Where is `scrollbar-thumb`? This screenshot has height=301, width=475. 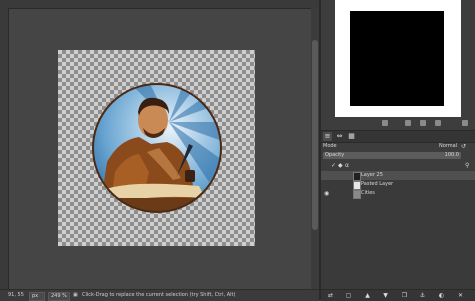
scrollbar-thumb is located at coordinates (315, 135).